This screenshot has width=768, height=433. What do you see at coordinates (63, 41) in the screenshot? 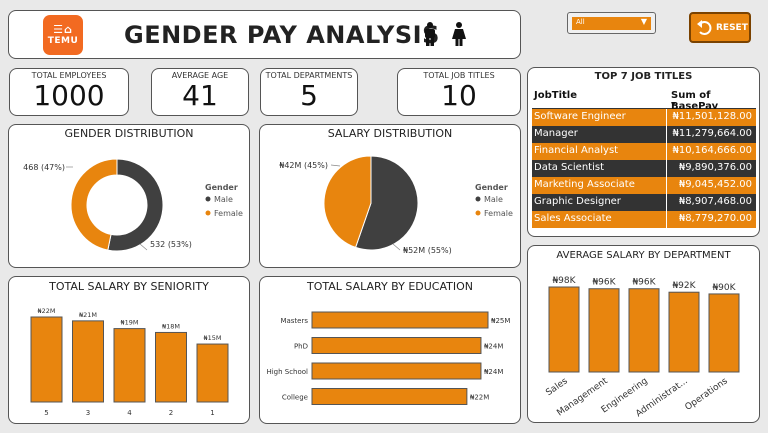
I see `logo-text: TEMU` at bounding box center [63, 41].